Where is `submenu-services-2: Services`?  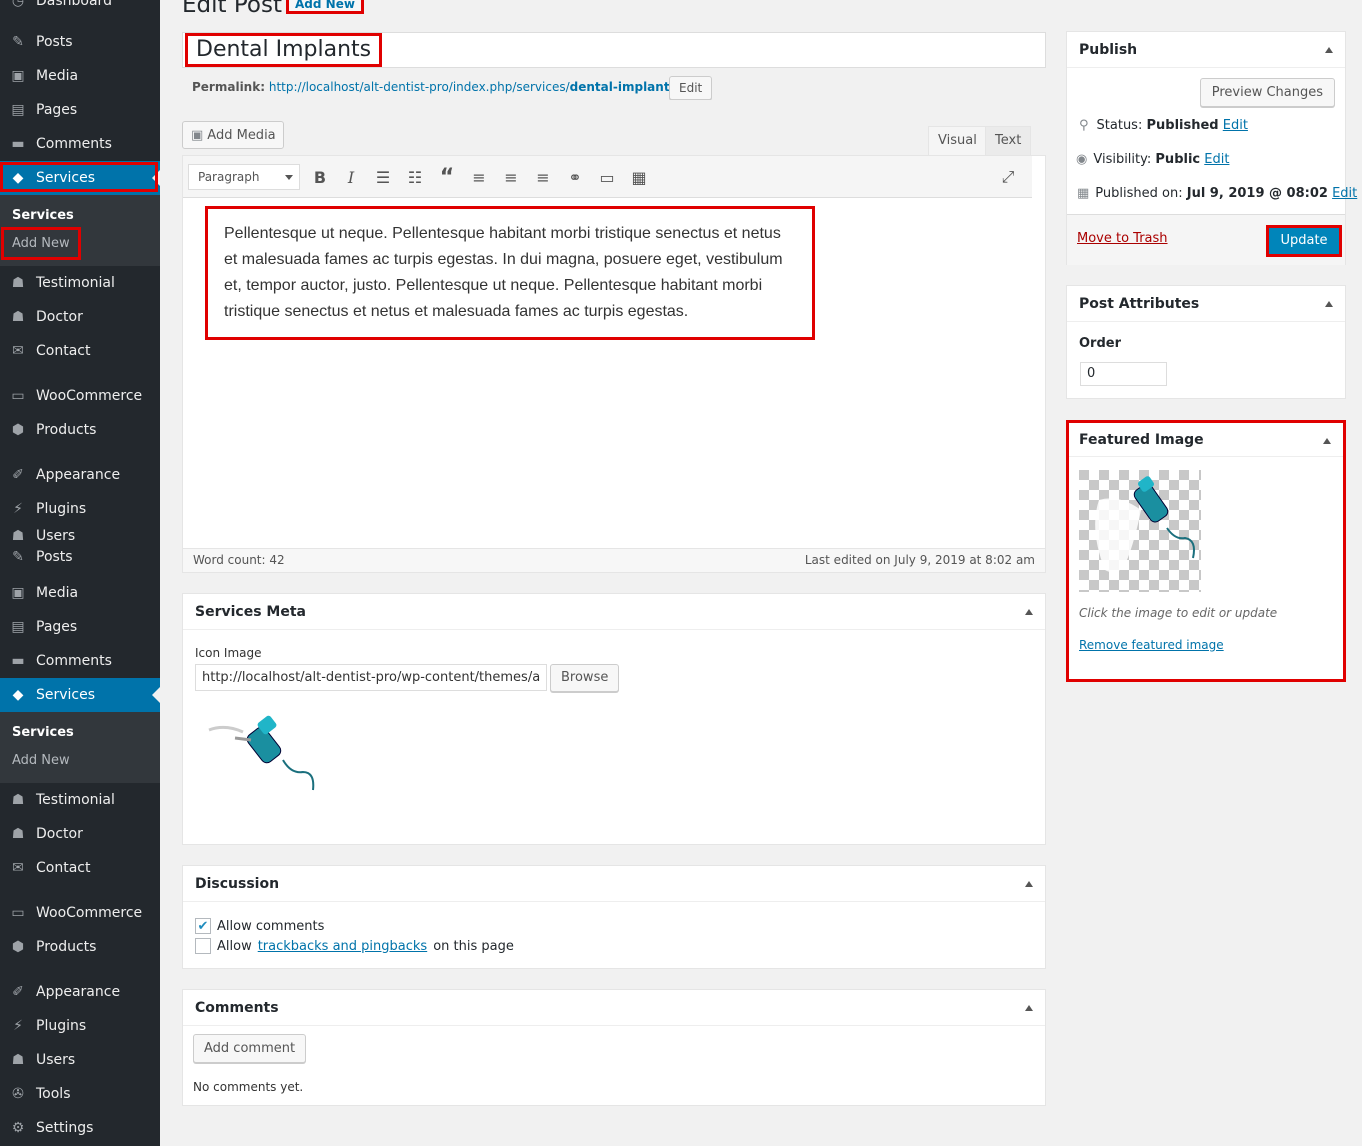 submenu-services-2: Services is located at coordinates (43, 732).